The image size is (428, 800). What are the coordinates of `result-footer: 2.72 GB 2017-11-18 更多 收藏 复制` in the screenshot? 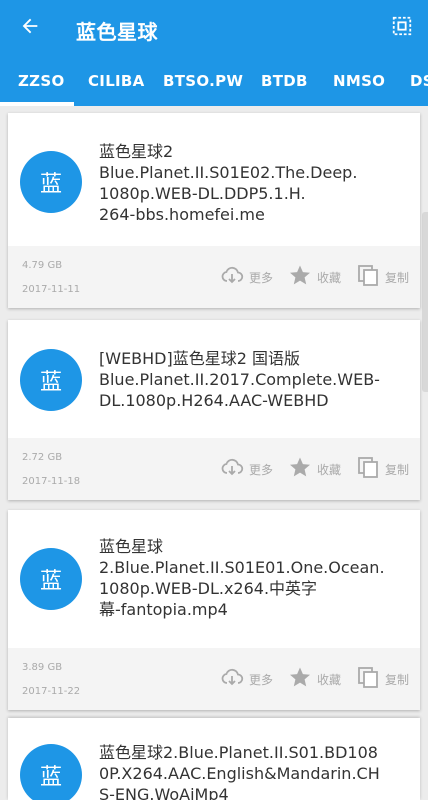 It's located at (214, 469).